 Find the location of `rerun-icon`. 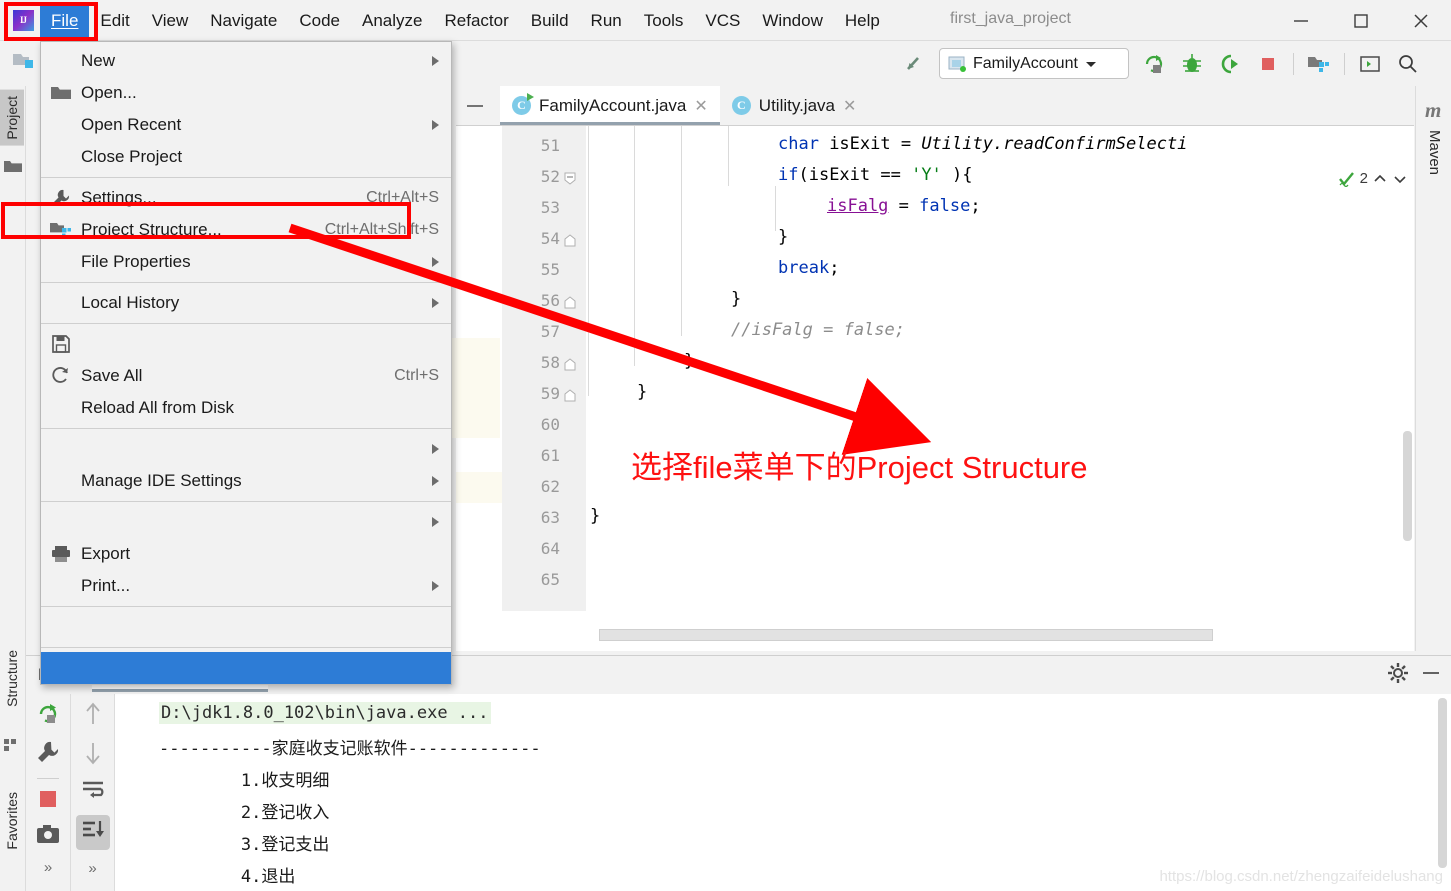

rerun-icon is located at coordinates (48, 716).